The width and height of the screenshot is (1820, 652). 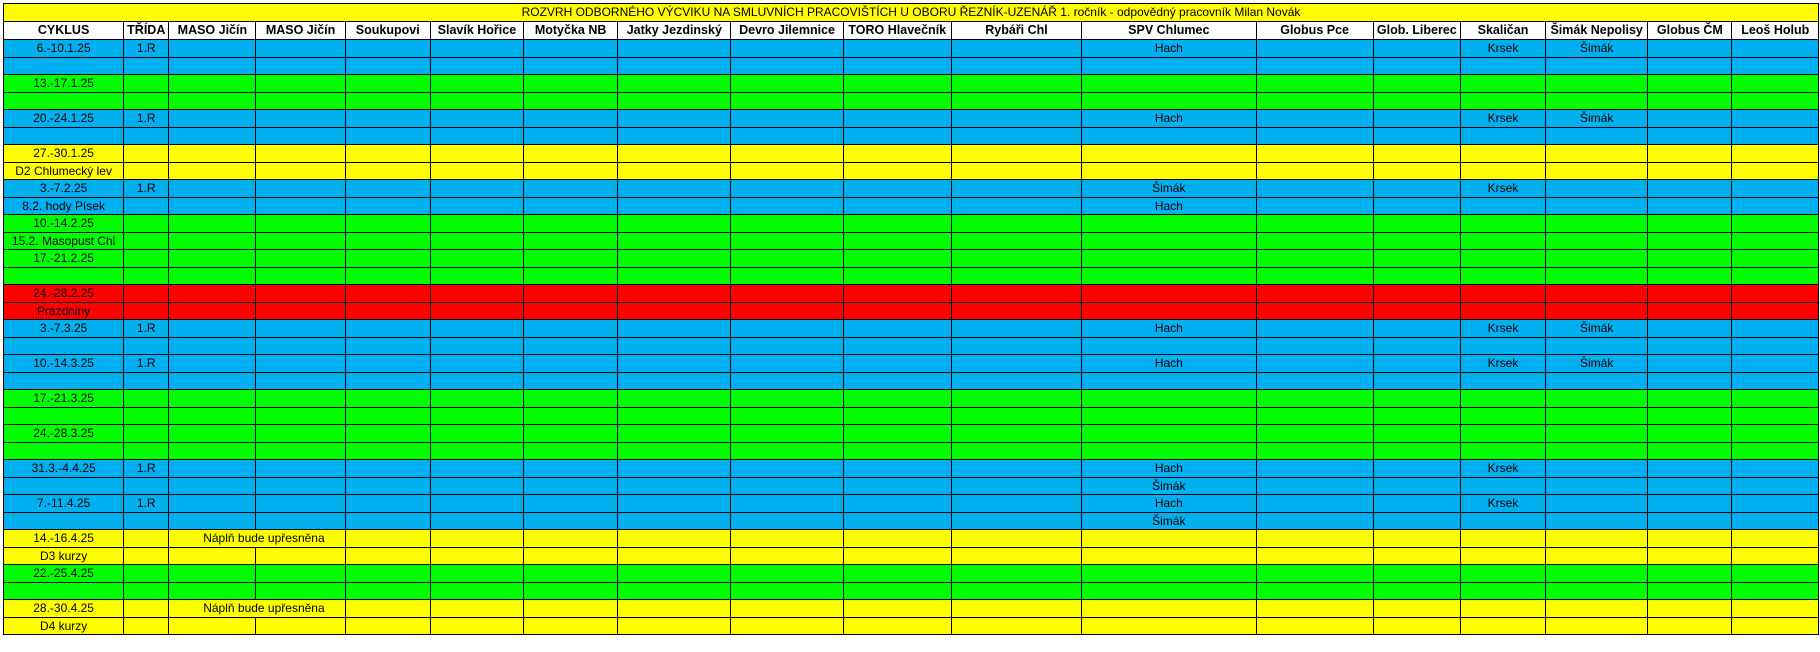 I want to click on cycle-cell: 10.-14.2.25, so click(x=63, y=223).